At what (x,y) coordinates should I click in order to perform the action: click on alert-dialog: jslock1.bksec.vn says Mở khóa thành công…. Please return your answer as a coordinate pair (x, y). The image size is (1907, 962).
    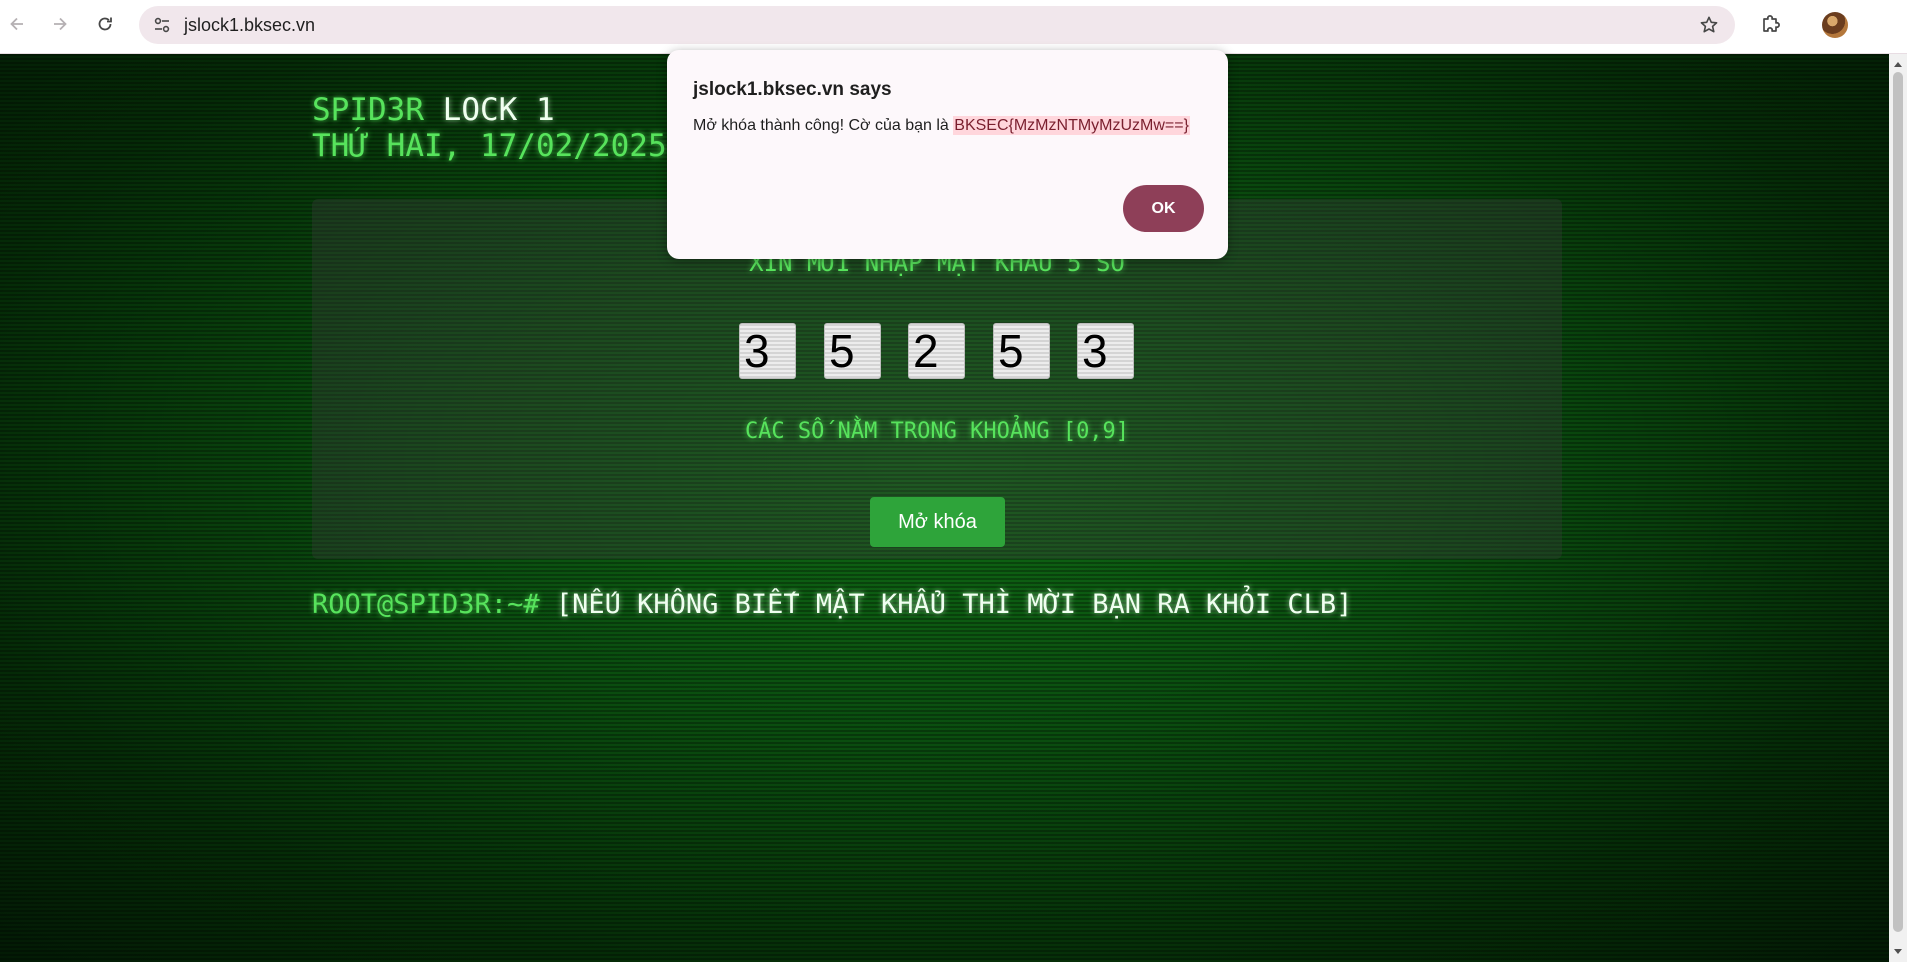
    Looking at the image, I should click on (947, 154).